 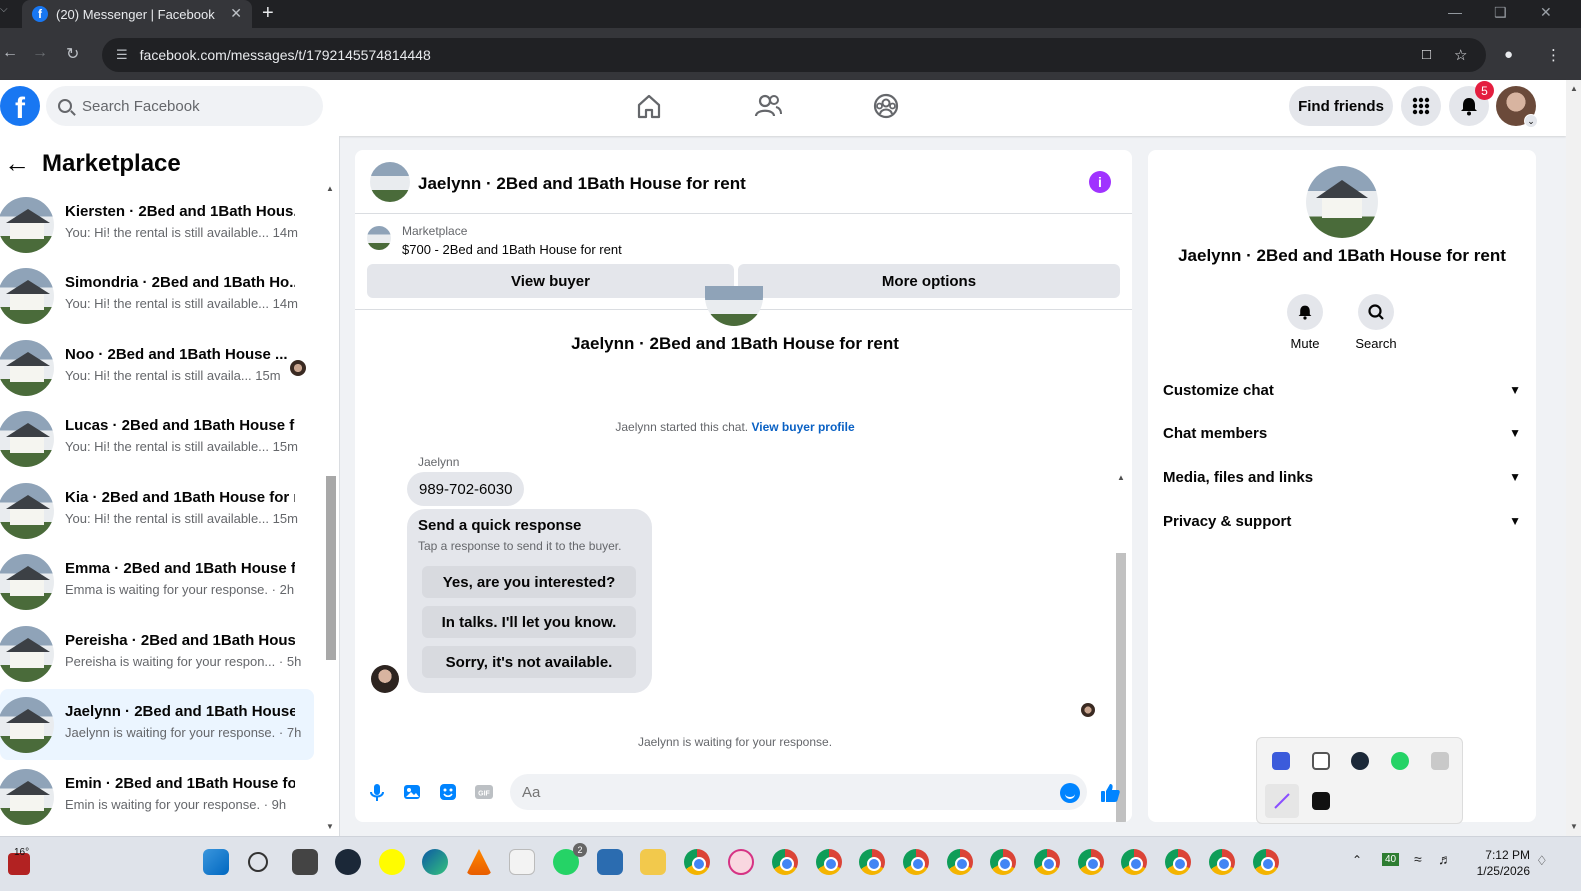 I want to click on quick-response-button: In talks. I'll let you know., so click(x=529, y=622).